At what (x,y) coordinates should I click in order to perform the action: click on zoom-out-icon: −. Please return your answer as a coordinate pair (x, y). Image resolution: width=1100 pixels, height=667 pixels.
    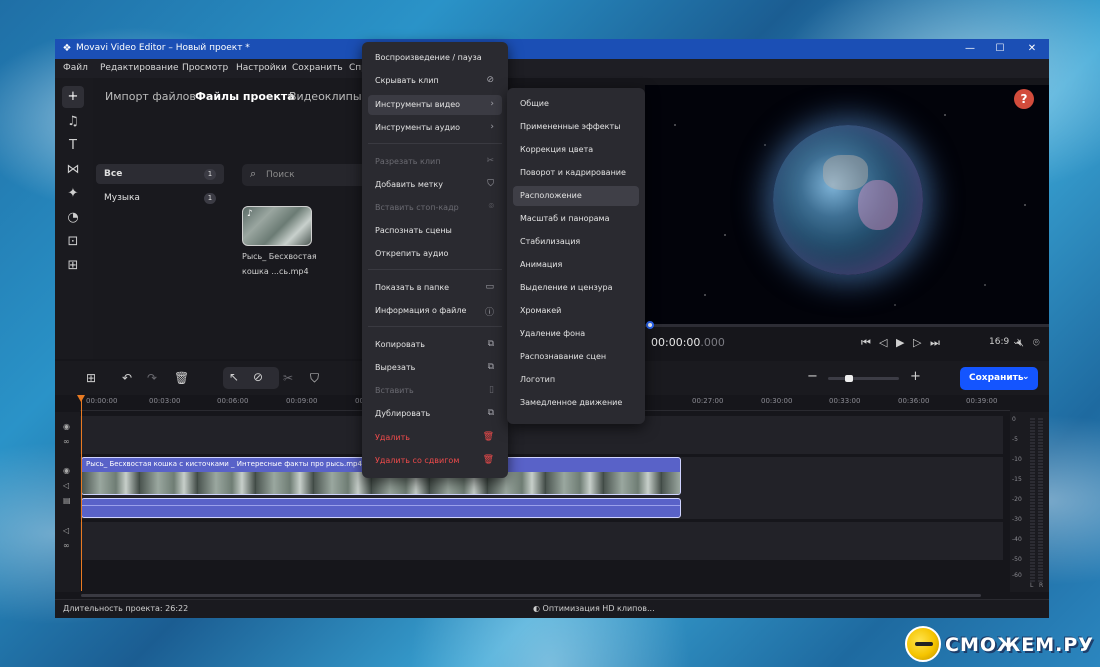
    Looking at the image, I should click on (812, 376).